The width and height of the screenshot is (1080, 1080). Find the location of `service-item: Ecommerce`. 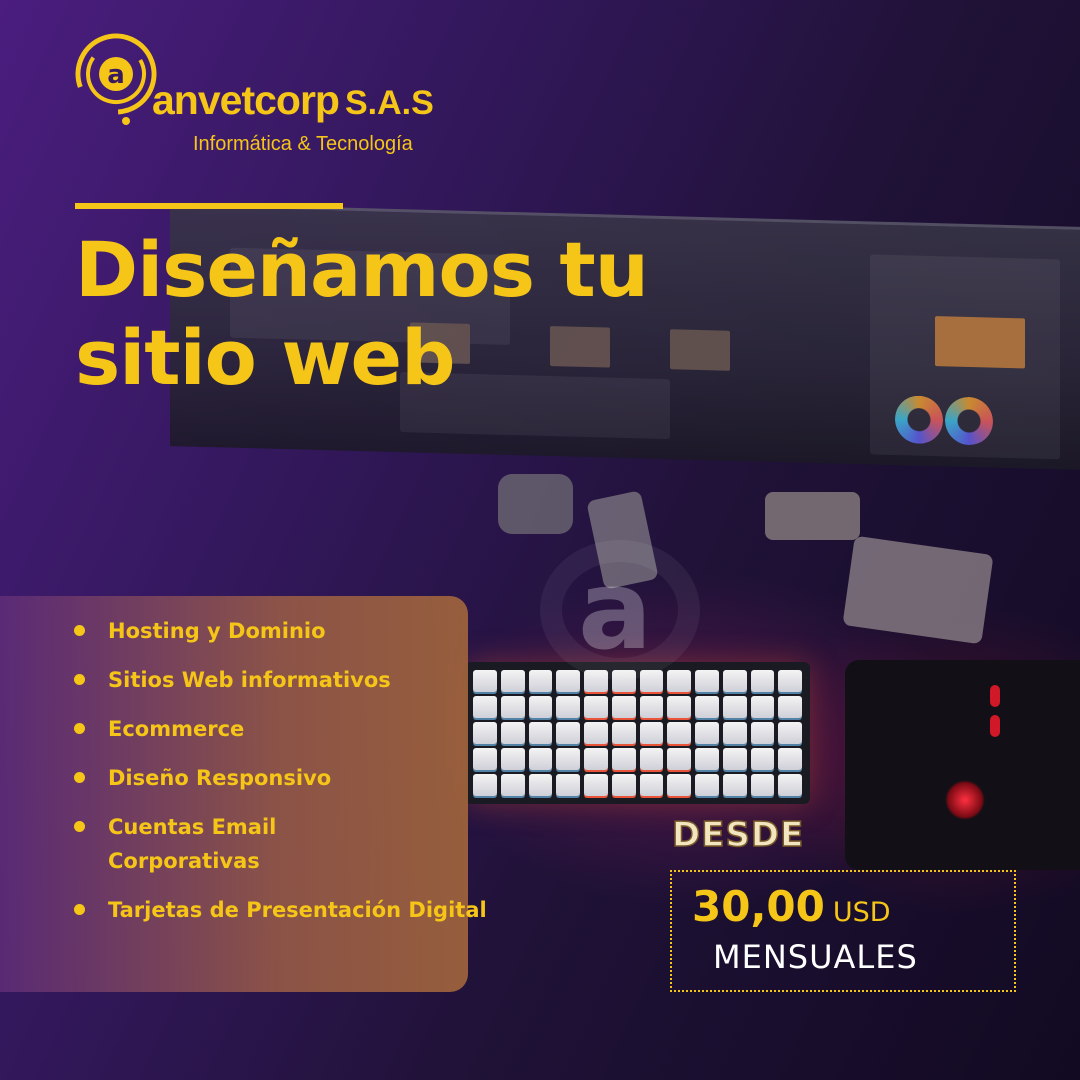

service-item: Ecommerce is located at coordinates (269, 729).